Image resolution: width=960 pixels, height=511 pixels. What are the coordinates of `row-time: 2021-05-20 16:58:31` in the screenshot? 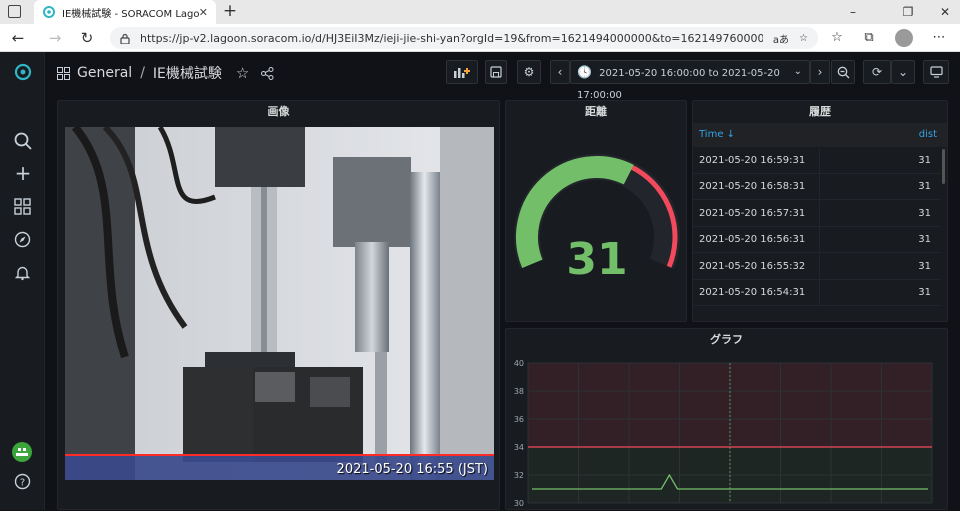 It's located at (752, 187).